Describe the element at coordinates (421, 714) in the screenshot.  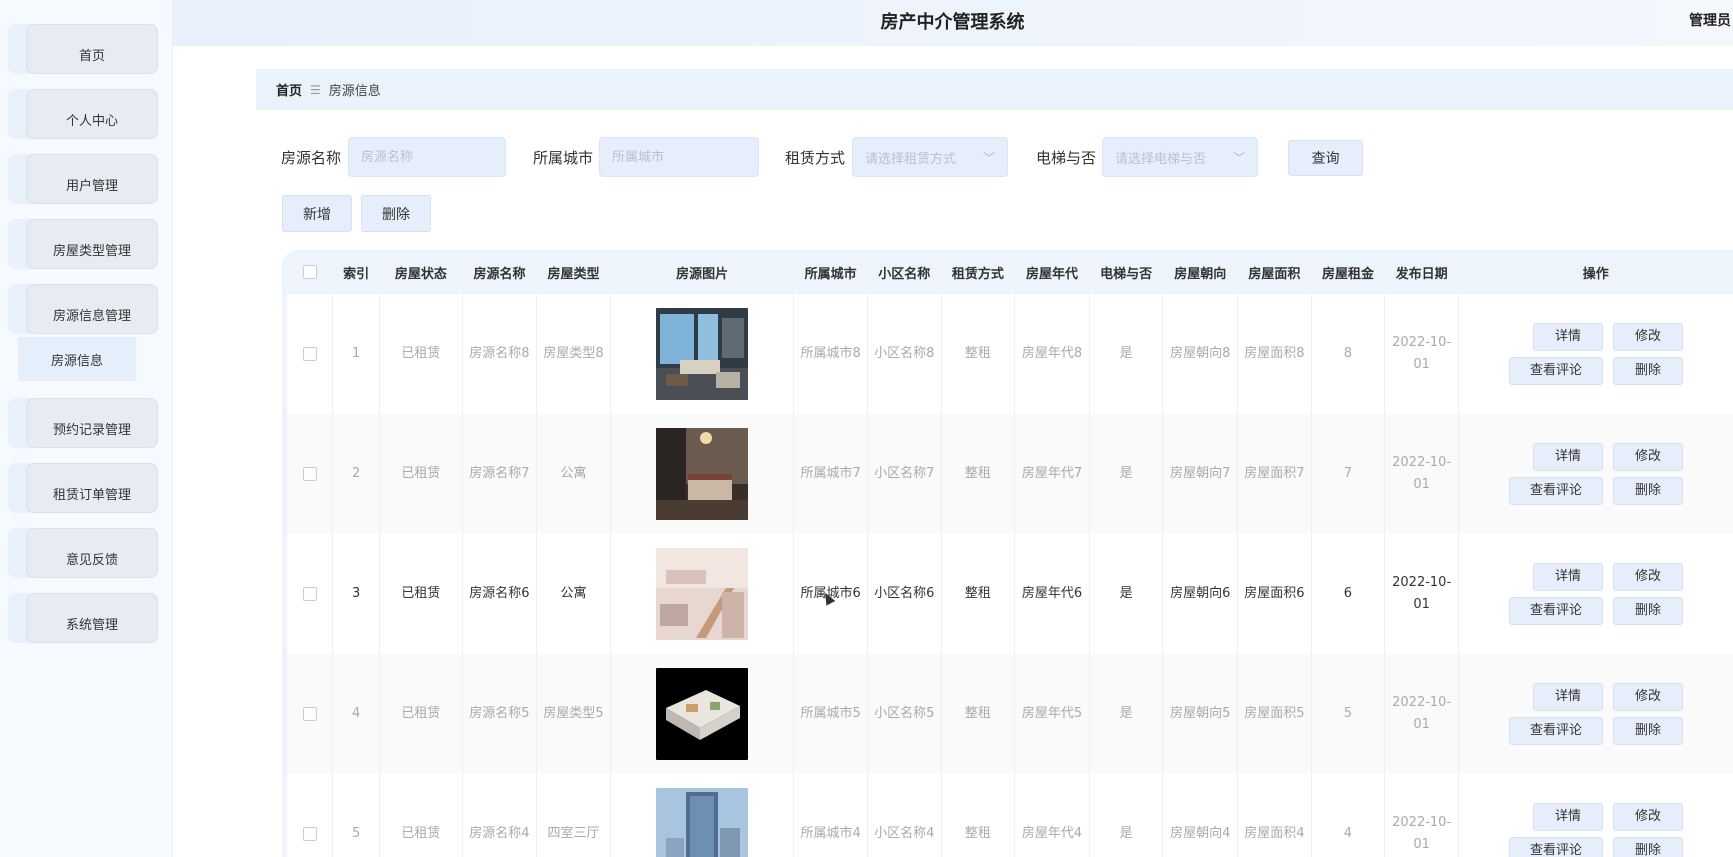
I see `cell-status: 已租赁` at that location.